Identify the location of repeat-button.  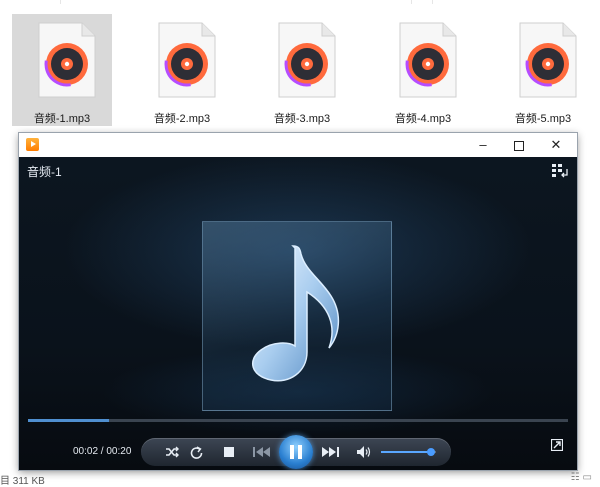
(196, 452).